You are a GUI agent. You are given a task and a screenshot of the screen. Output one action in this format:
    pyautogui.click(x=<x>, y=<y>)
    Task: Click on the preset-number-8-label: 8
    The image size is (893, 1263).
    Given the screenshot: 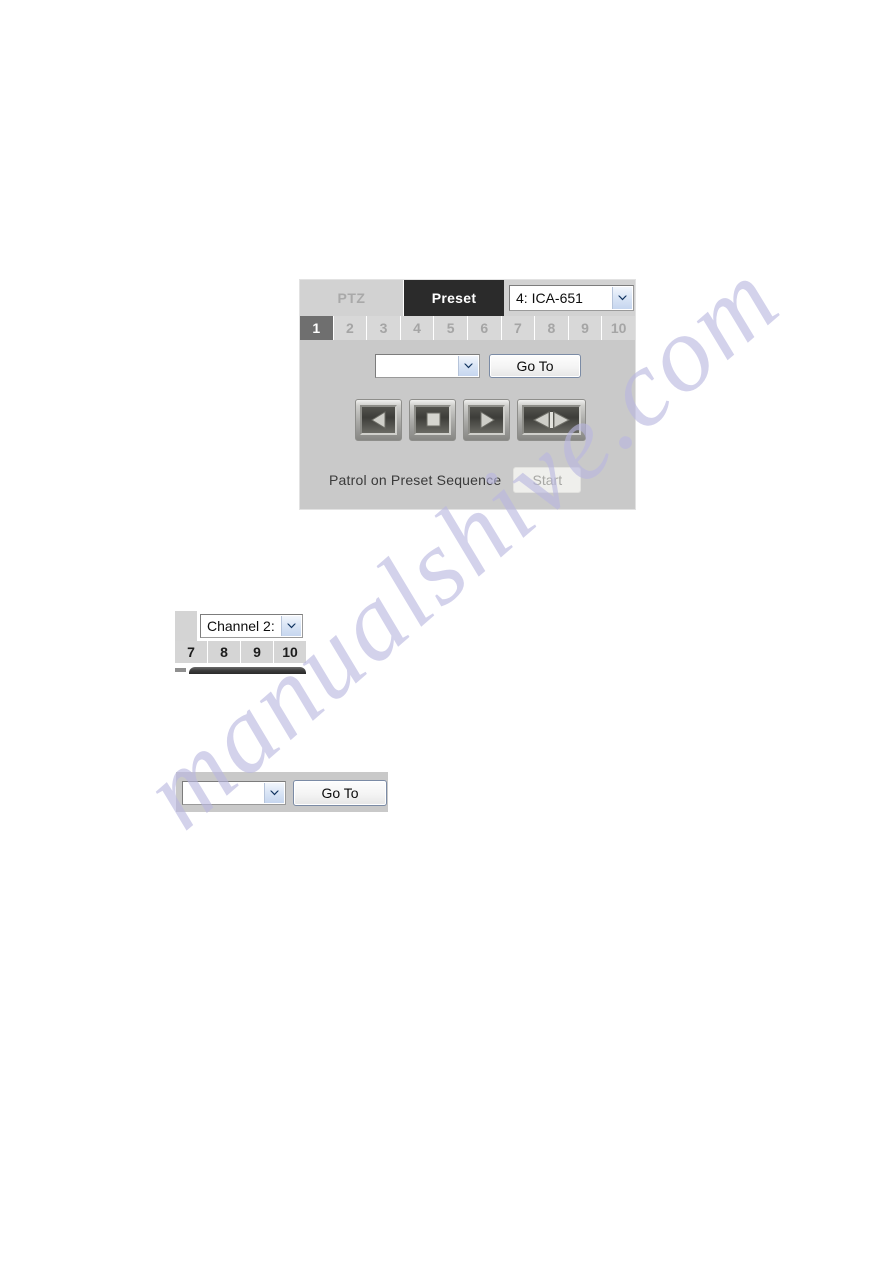 What is the action you would take?
    pyautogui.click(x=551, y=328)
    